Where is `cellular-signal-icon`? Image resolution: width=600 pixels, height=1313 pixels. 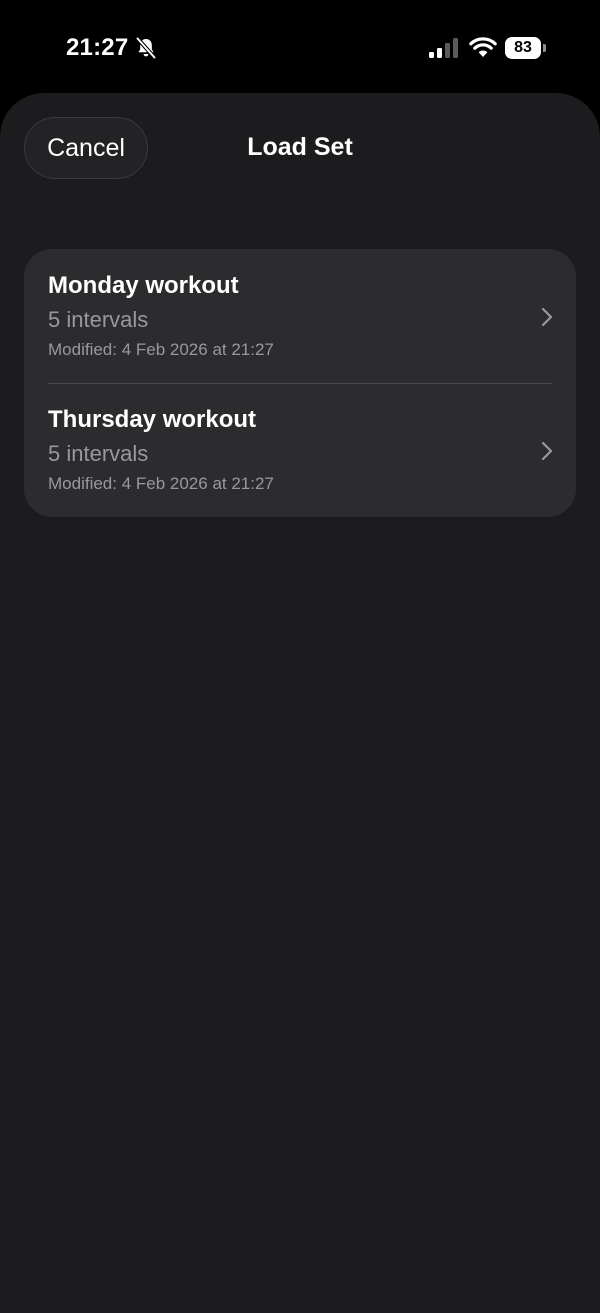
cellular-signal-icon is located at coordinates (443, 48).